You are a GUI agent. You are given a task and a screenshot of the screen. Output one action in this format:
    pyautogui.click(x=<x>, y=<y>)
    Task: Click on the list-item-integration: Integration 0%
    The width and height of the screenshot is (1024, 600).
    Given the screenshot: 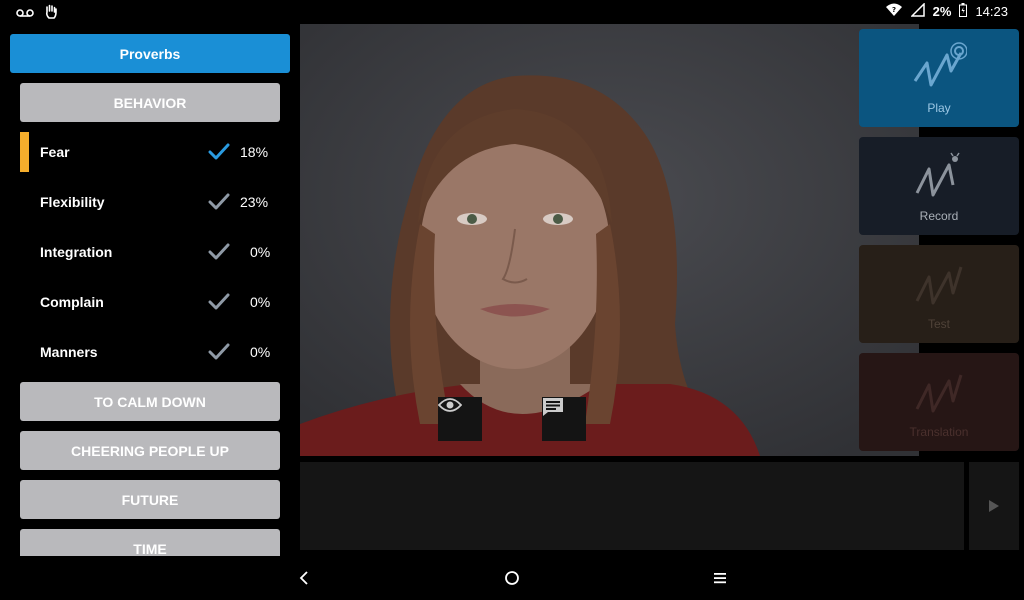 What is the action you would take?
    pyautogui.click(x=150, y=252)
    